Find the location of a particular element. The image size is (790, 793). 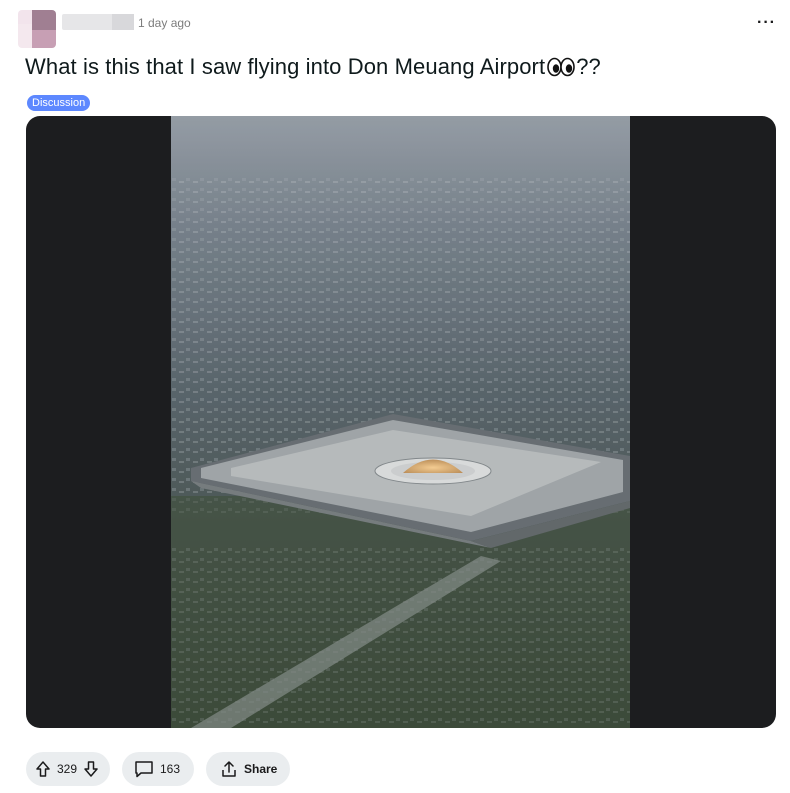

post-timestamp: 1 day ago is located at coordinates (164, 23).